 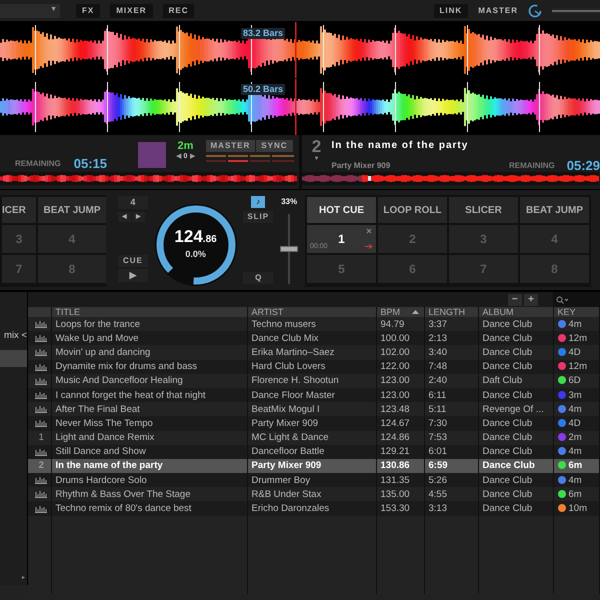 I want to click on sort-icon, so click(x=415, y=312).